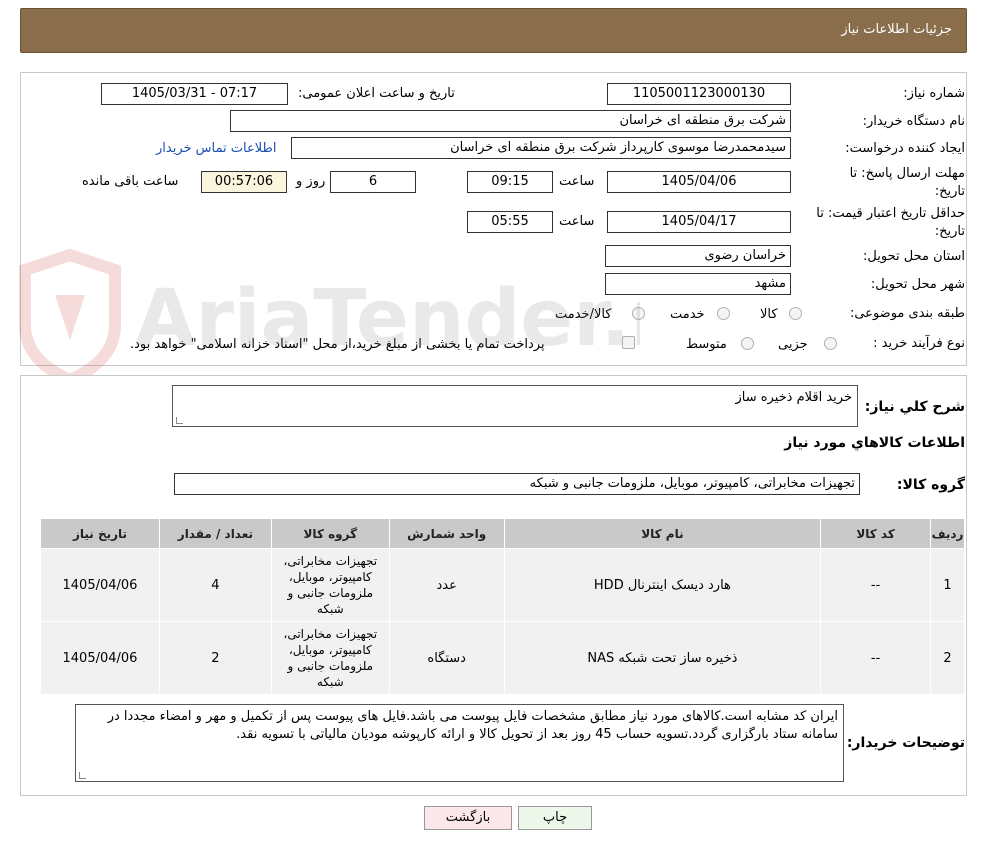 This screenshot has width=985, height=850. I want to click on back-button: بازگشت, so click(468, 818).